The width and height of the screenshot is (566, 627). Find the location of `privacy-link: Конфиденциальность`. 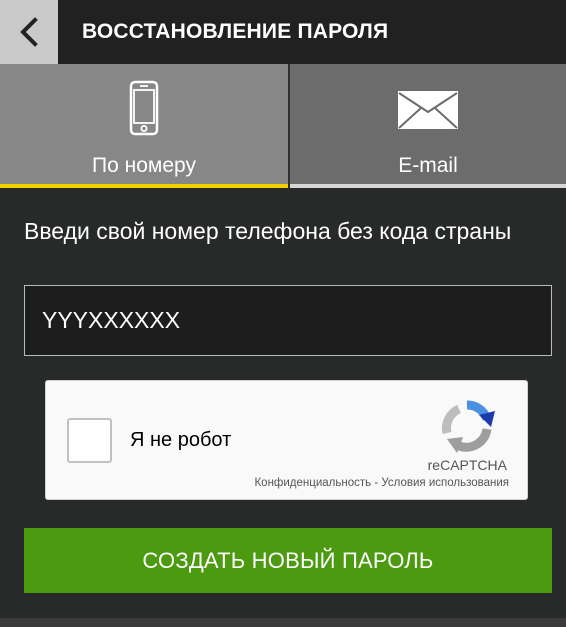

privacy-link: Конфиденциальность is located at coordinates (312, 483).